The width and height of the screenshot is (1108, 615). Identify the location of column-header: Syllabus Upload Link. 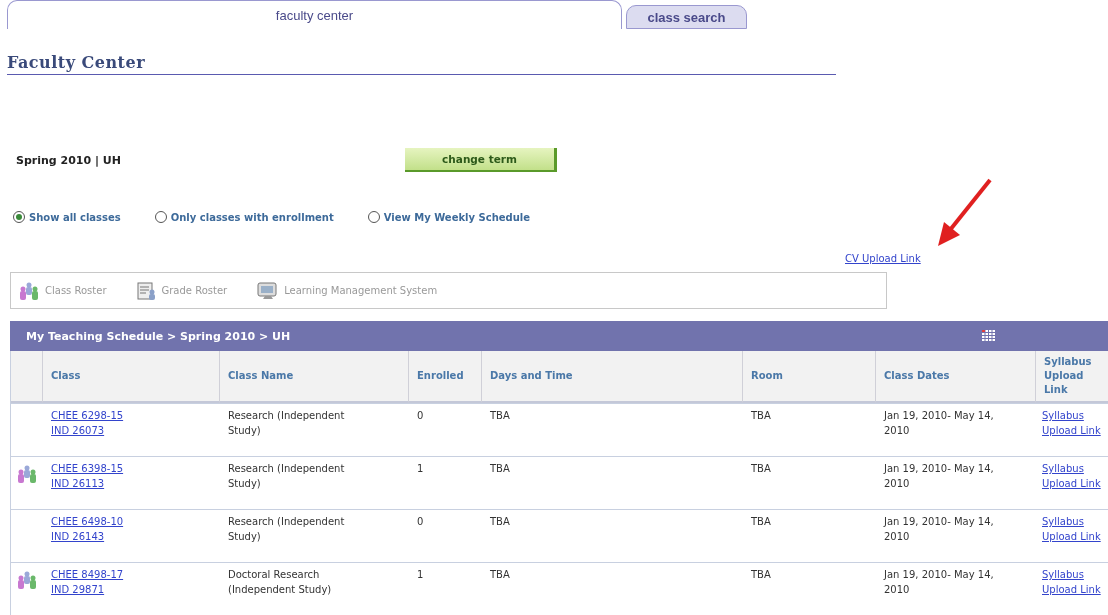
(1072, 377).